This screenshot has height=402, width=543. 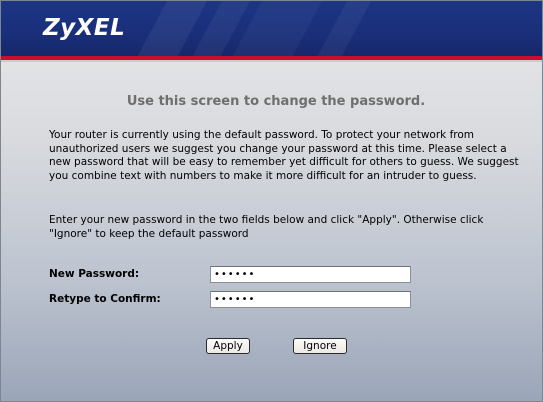 What do you see at coordinates (271, 28) in the screenshot?
I see `header-banner: ZyXEL` at bounding box center [271, 28].